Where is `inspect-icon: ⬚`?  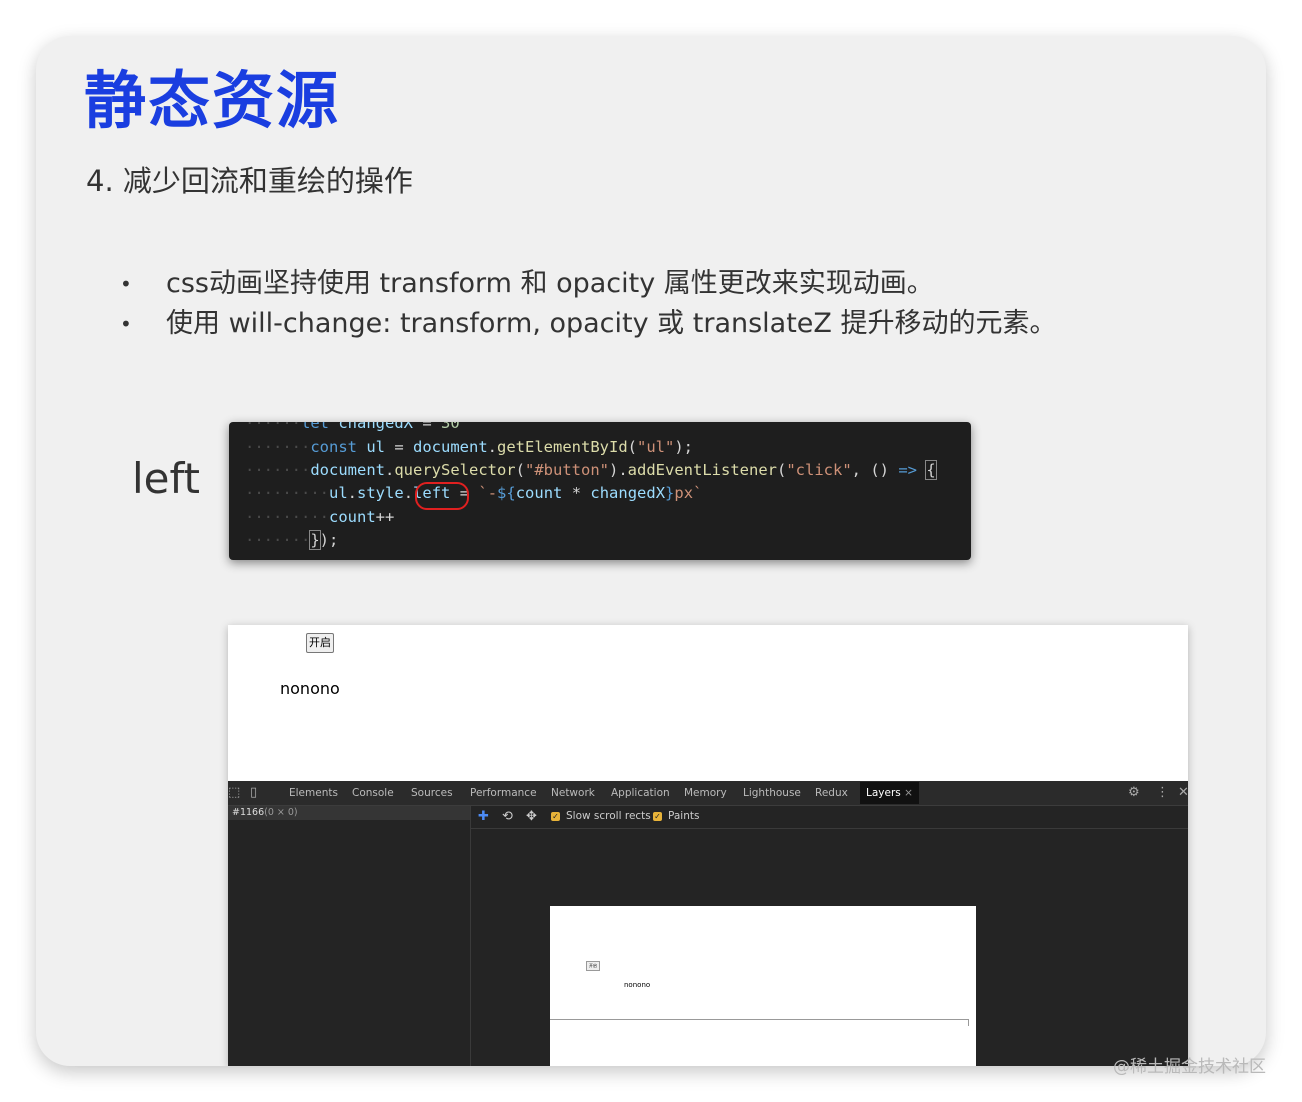
inspect-icon: ⬚ is located at coordinates (234, 792).